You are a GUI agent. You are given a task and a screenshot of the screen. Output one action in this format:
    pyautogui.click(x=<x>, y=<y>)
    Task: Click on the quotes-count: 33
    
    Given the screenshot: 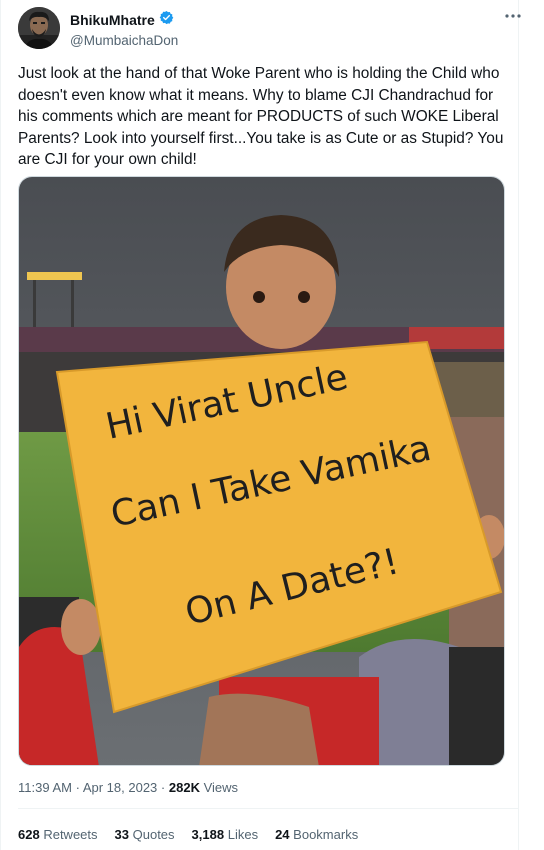 What is the action you would take?
    pyautogui.click(x=121, y=834)
    